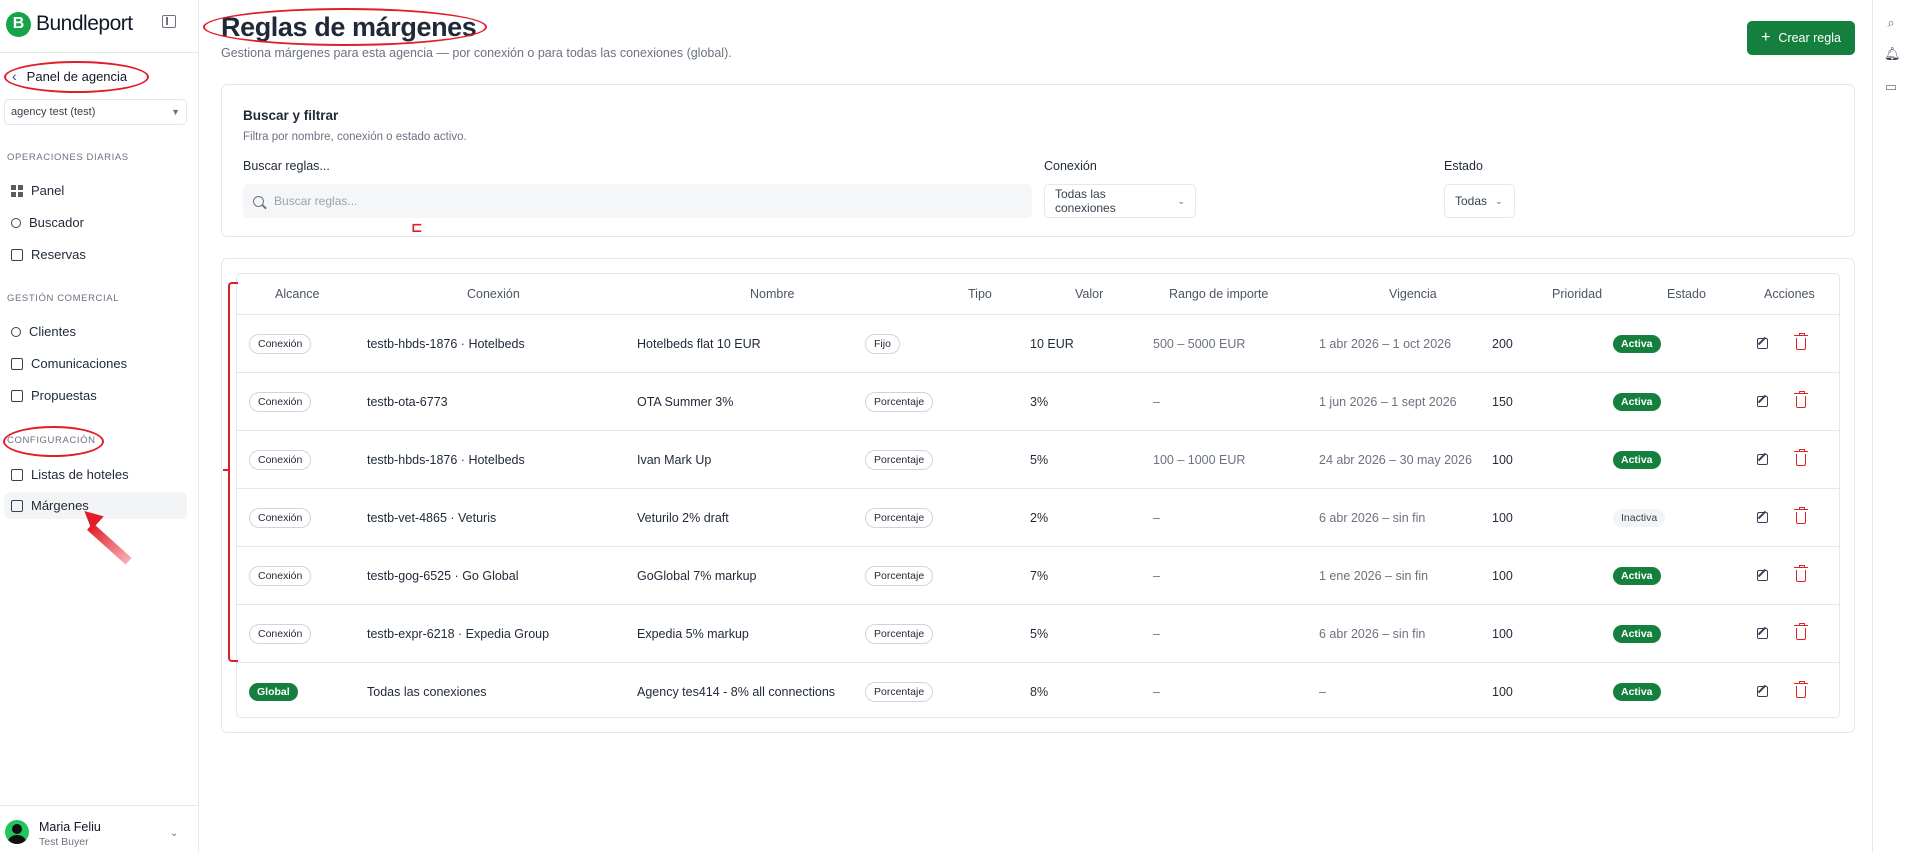 The width and height of the screenshot is (1907, 852). I want to click on brand: B Bundleport, so click(69, 24).